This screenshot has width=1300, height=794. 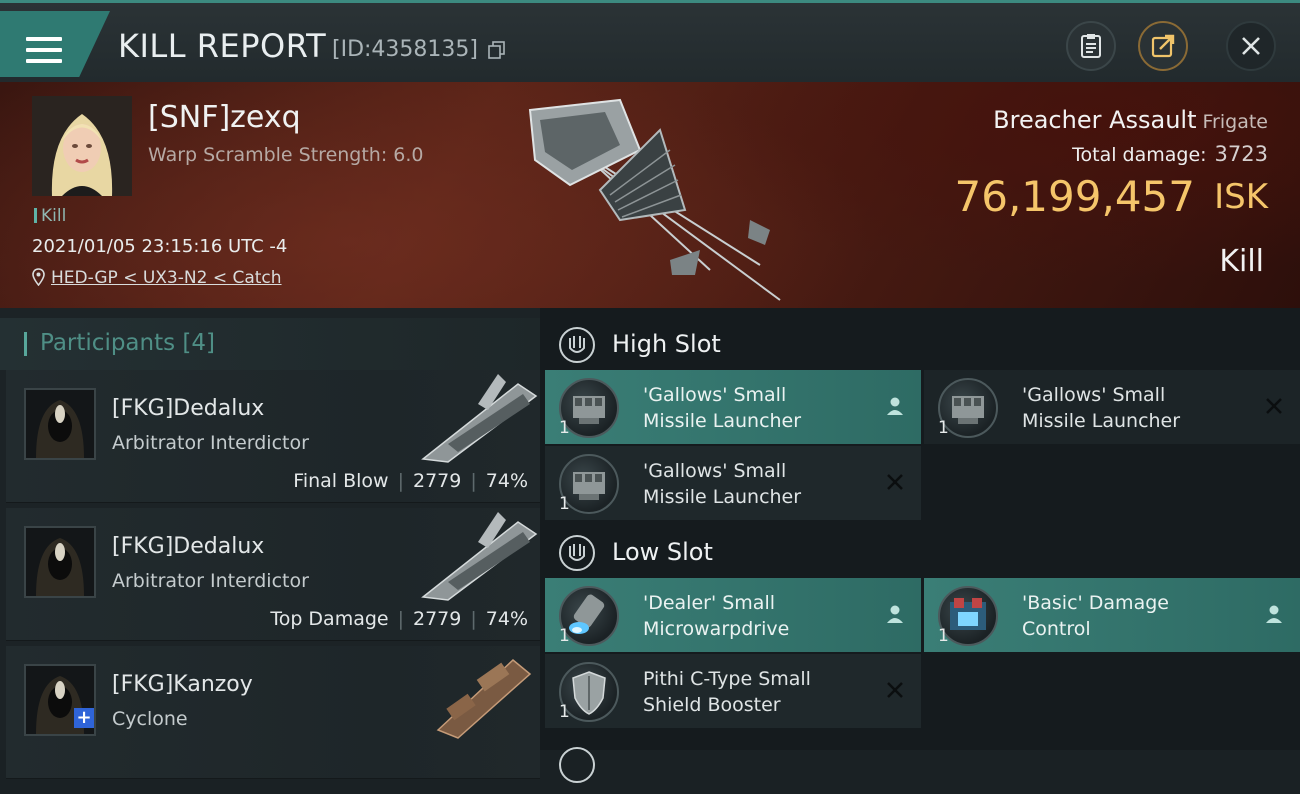 I want to click on victim-avatar, so click(x=82, y=146).